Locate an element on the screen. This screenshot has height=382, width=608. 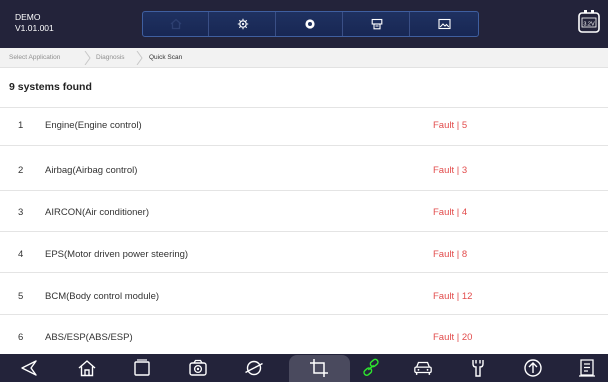
breadcrumb: Select Application Diagnosis Quick Scan is located at coordinates (304, 58).